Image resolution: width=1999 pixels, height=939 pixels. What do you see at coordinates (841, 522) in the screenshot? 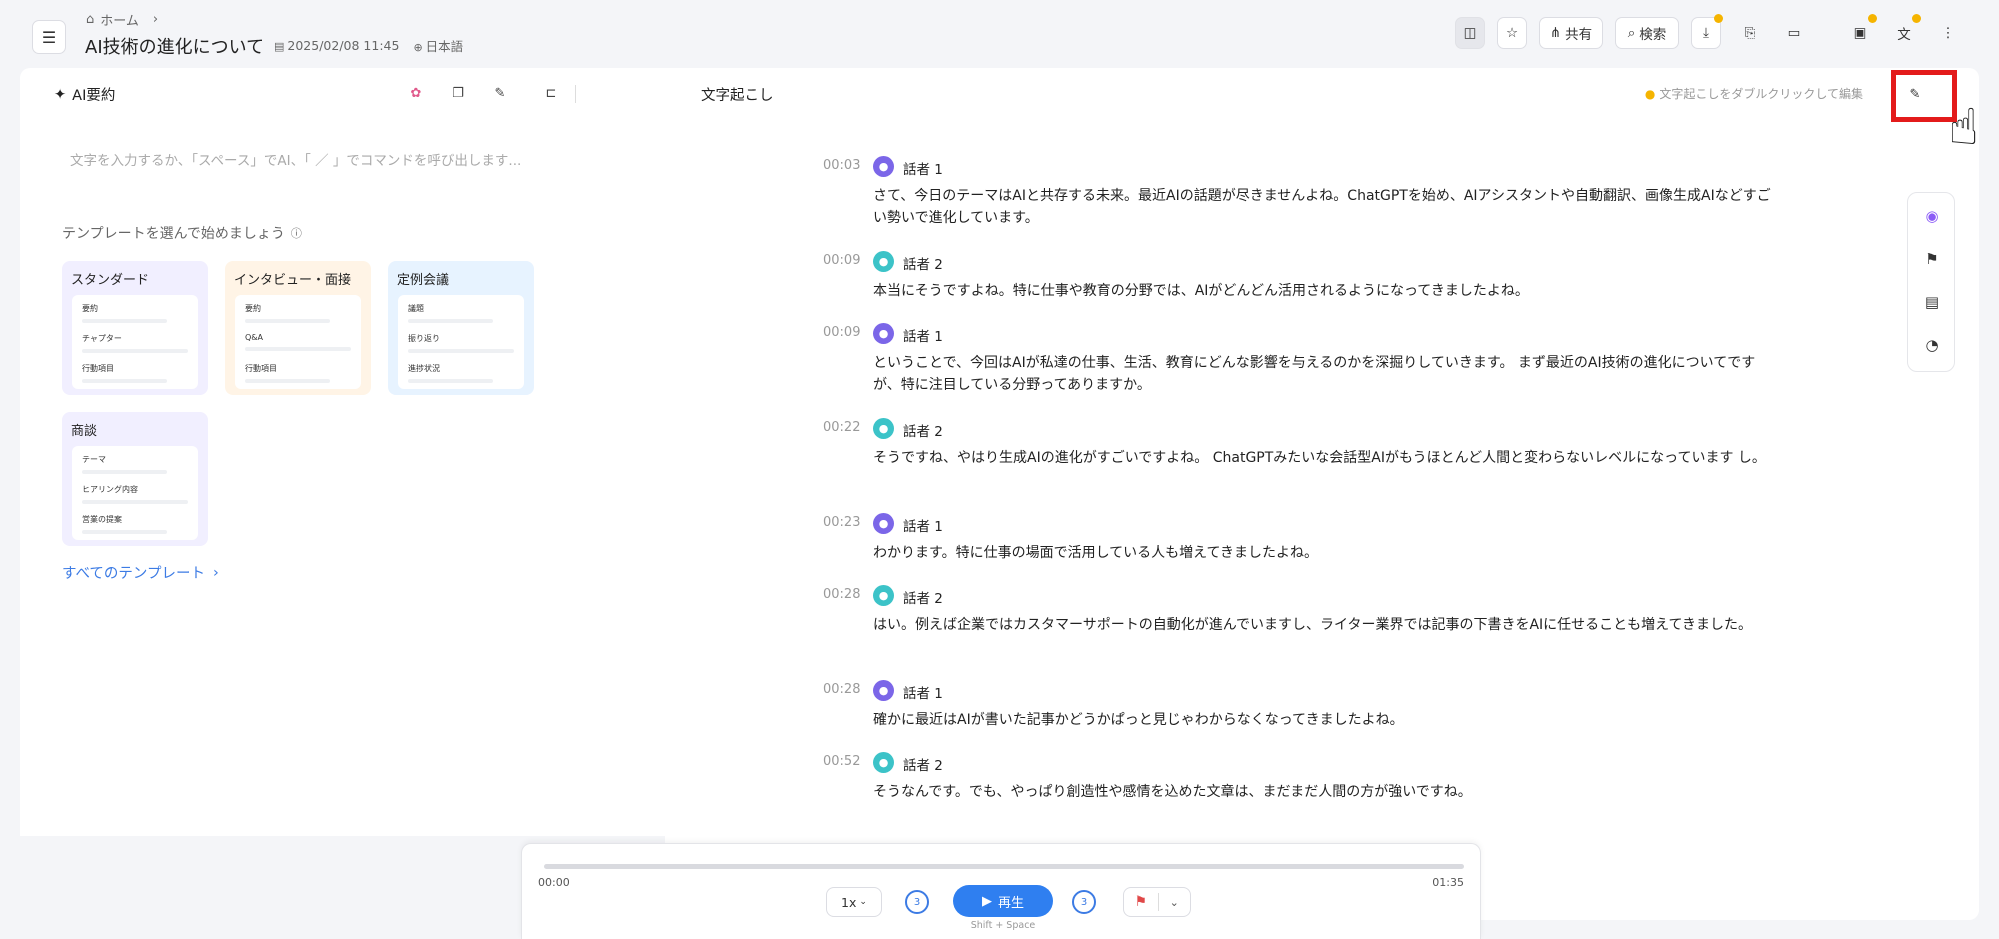
I see `timestamp: 00:23` at bounding box center [841, 522].